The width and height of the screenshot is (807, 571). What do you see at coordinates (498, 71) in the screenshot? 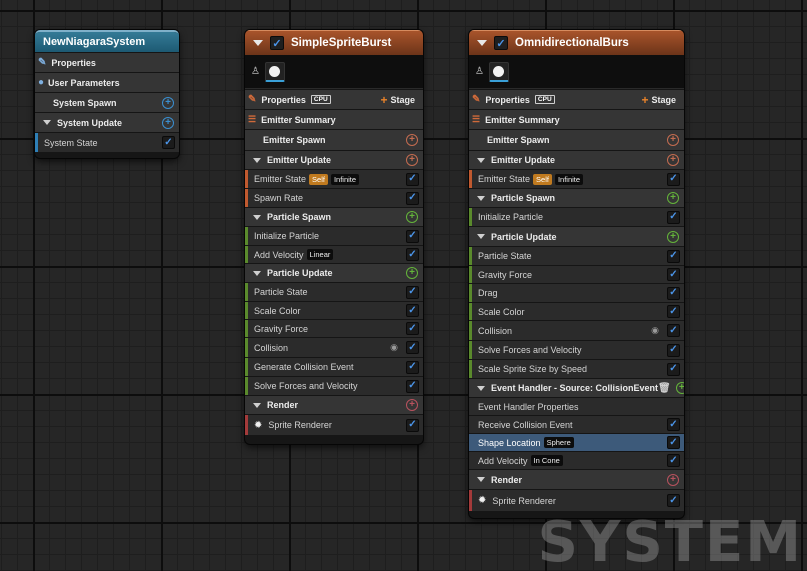
I see `emitter-thumbnail` at bounding box center [498, 71].